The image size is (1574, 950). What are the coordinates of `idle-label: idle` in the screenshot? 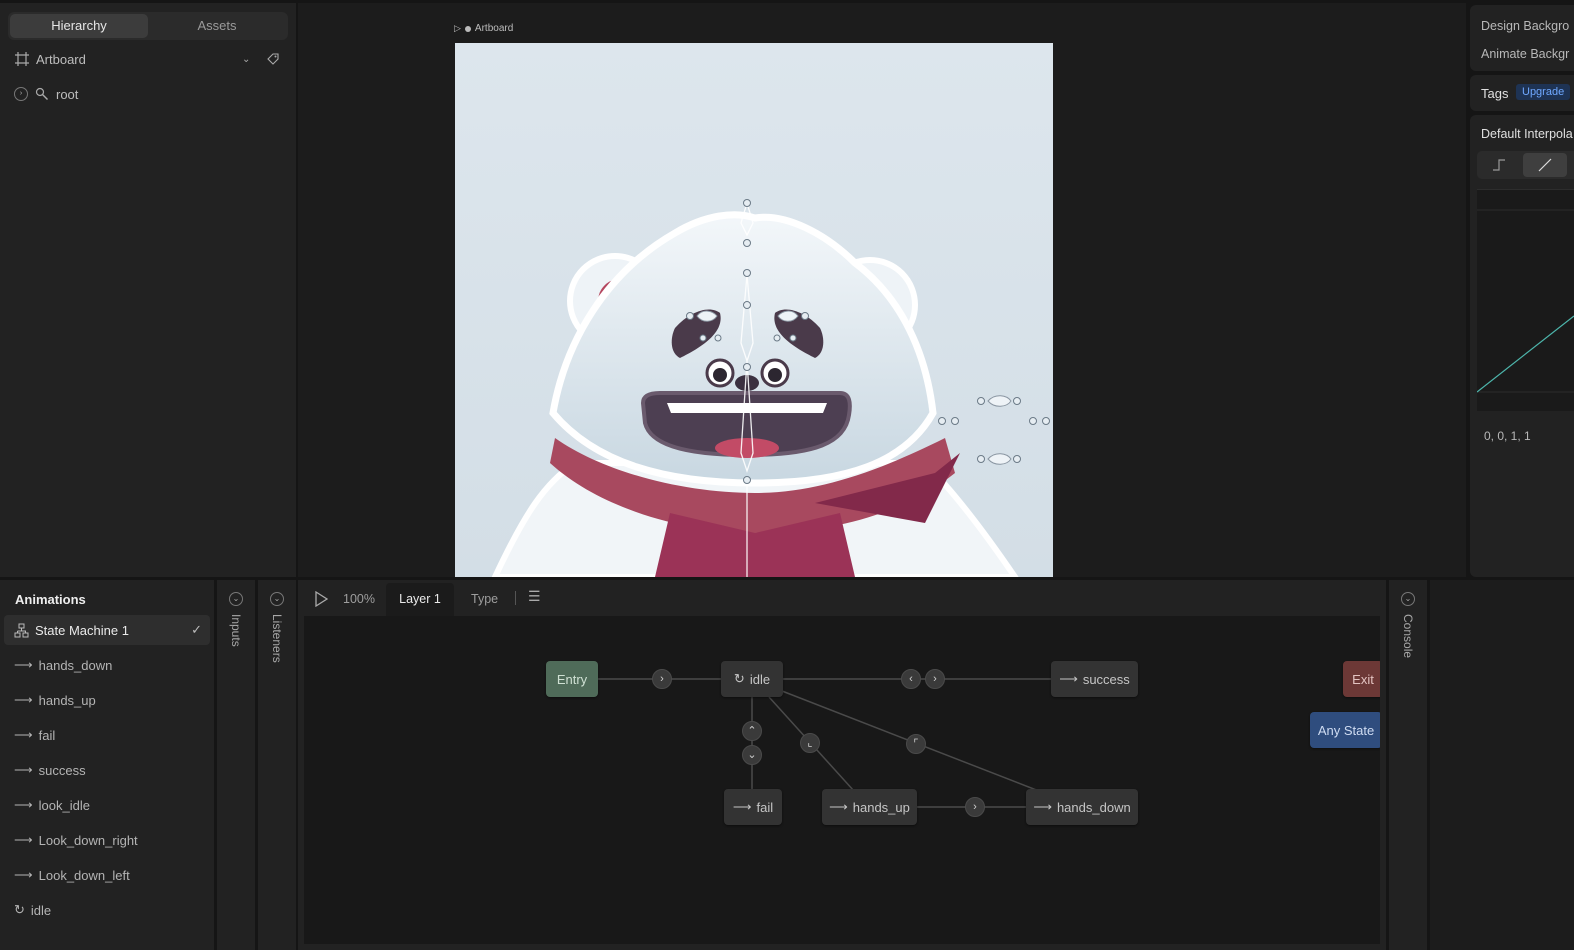 It's located at (760, 679).